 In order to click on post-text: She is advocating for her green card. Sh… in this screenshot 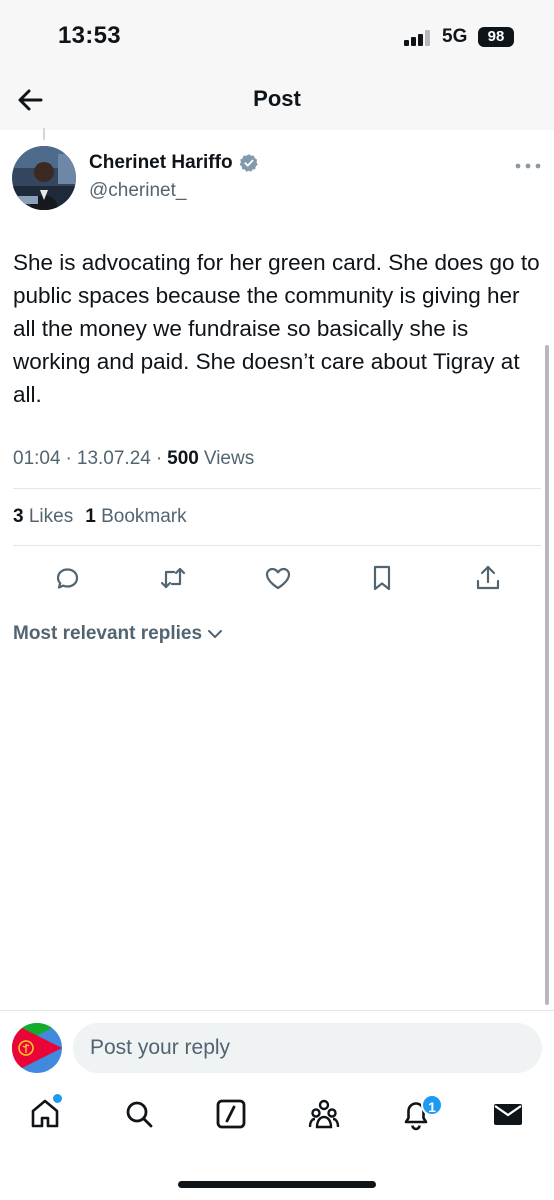, I will do `click(276, 328)`.